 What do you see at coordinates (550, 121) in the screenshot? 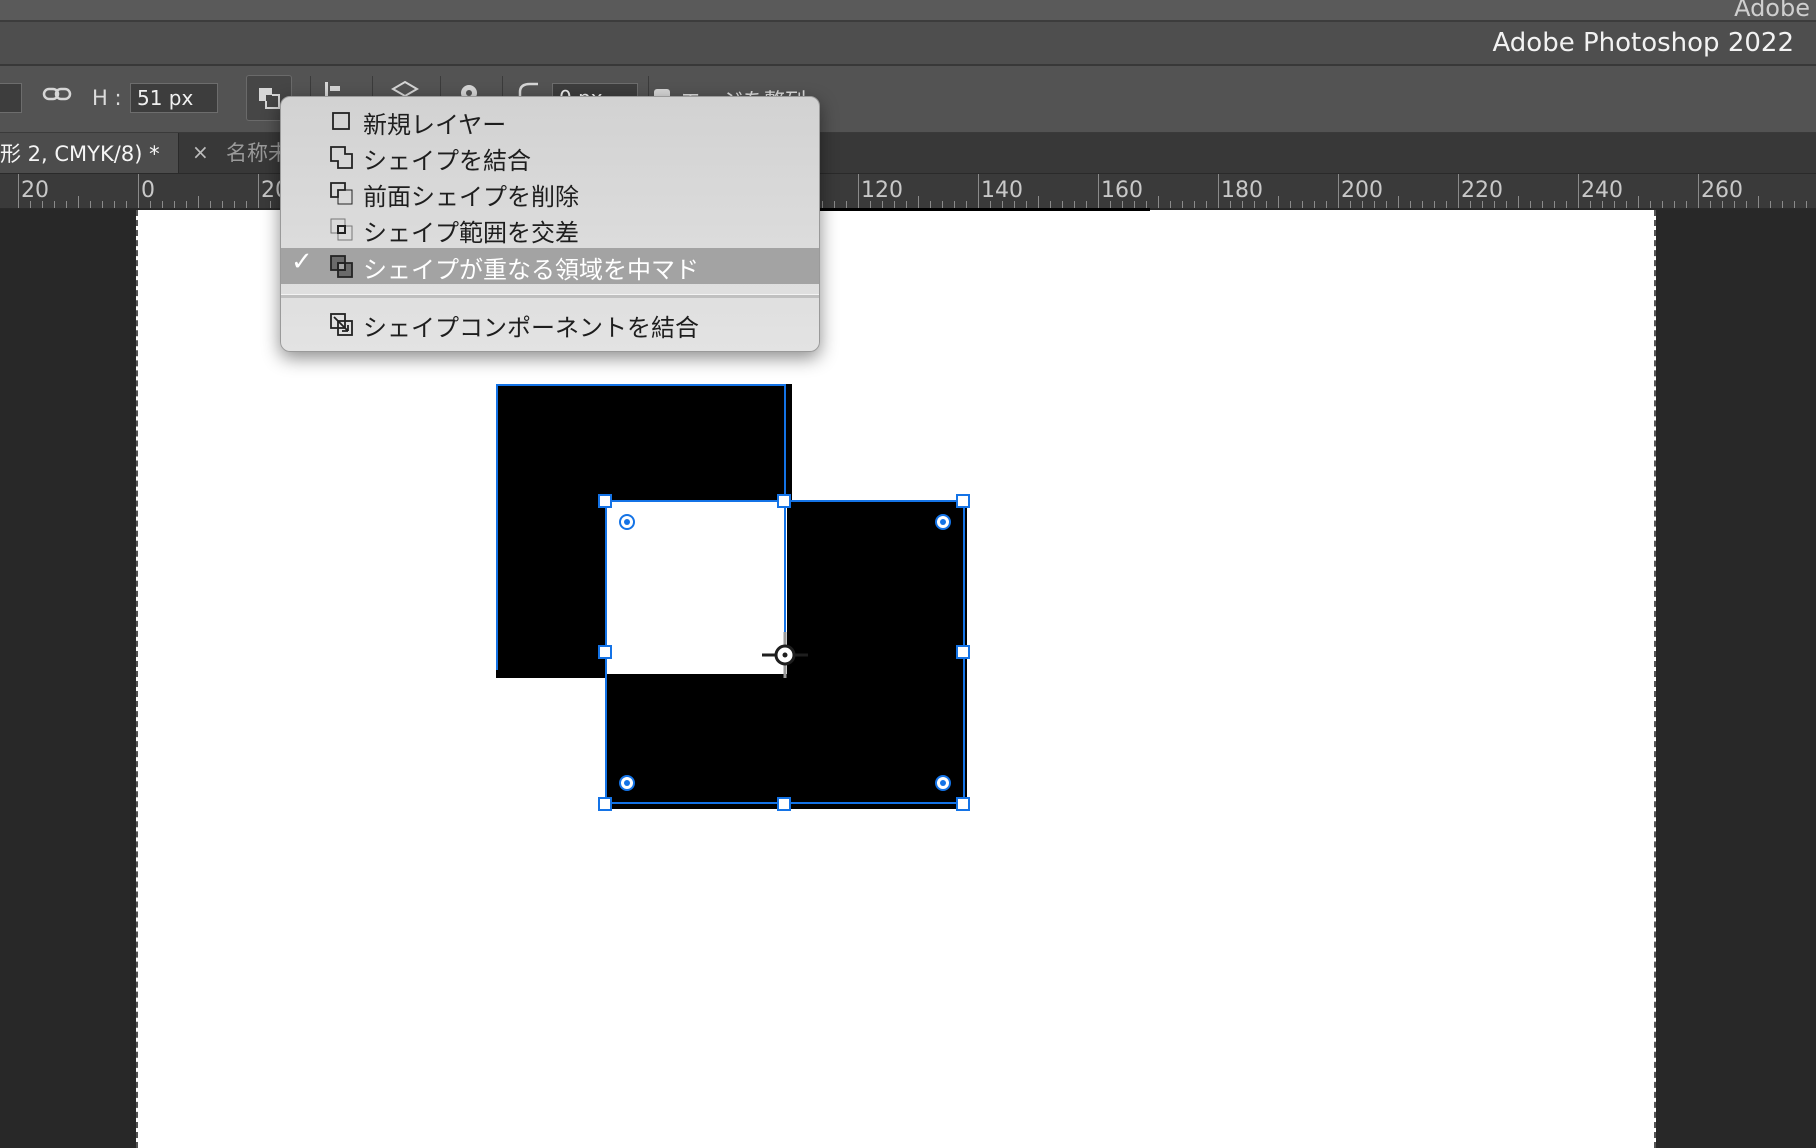
I see `menu-item-new-layer: 新規レイヤー` at bounding box center [550, 121].